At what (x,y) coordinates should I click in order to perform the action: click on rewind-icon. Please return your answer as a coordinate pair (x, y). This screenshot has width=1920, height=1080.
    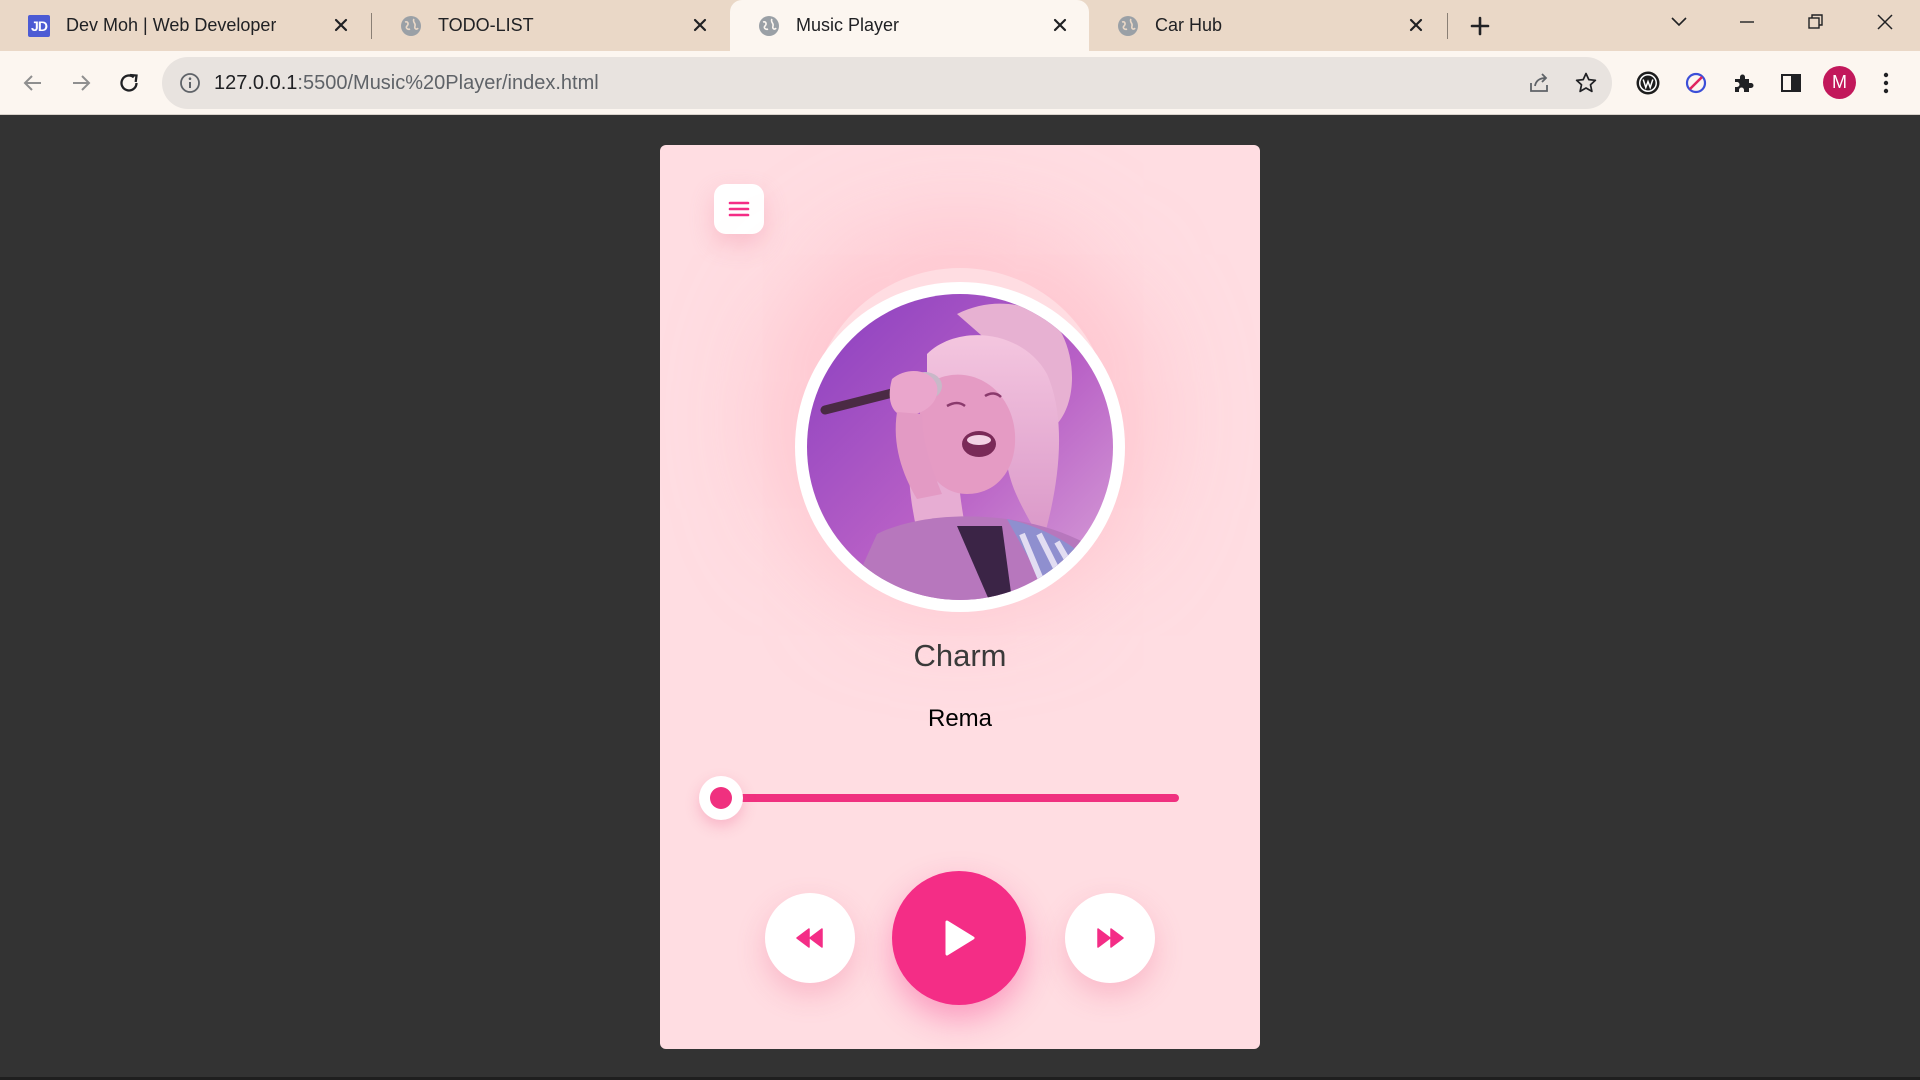
    Looking at the image, I should click on (809, 938).